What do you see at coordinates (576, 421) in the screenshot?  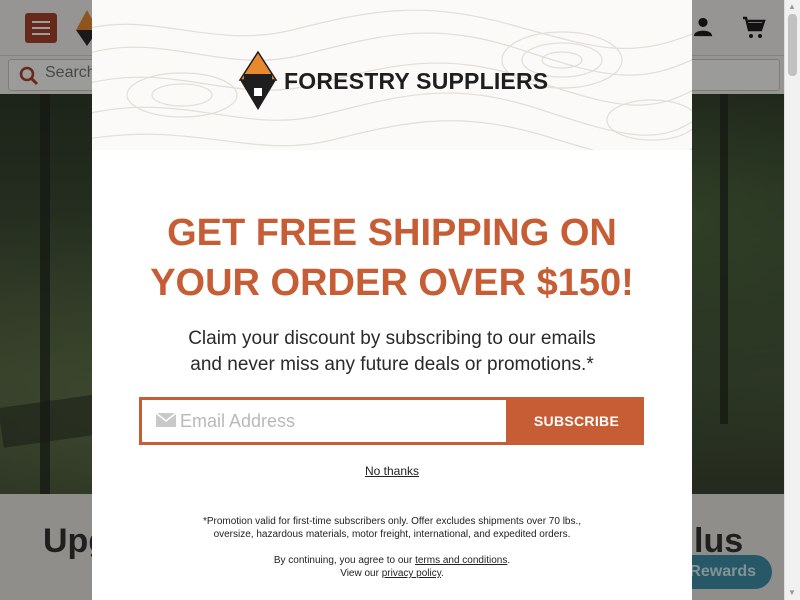 I see `subscribe-button: SUBSCRIBE` at bounding box center [576, 421].